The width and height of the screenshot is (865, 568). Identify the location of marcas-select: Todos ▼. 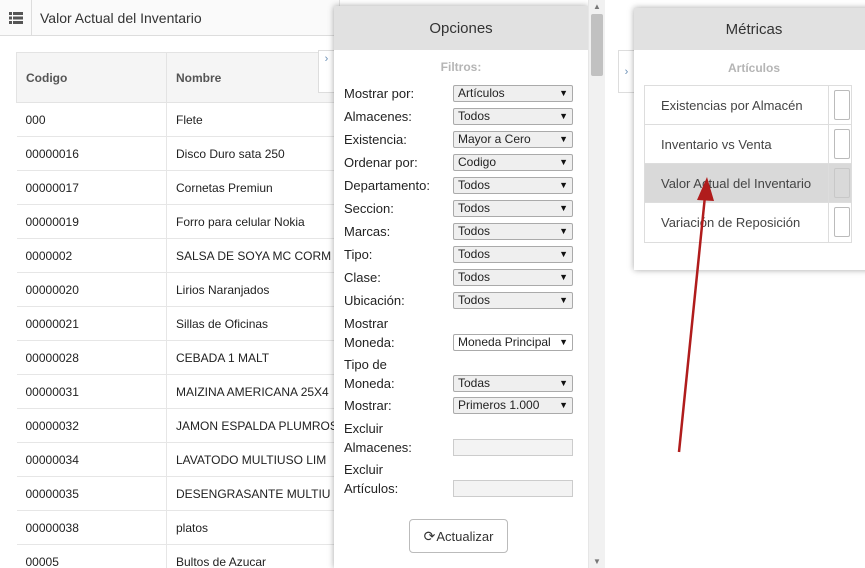
(513, 231).